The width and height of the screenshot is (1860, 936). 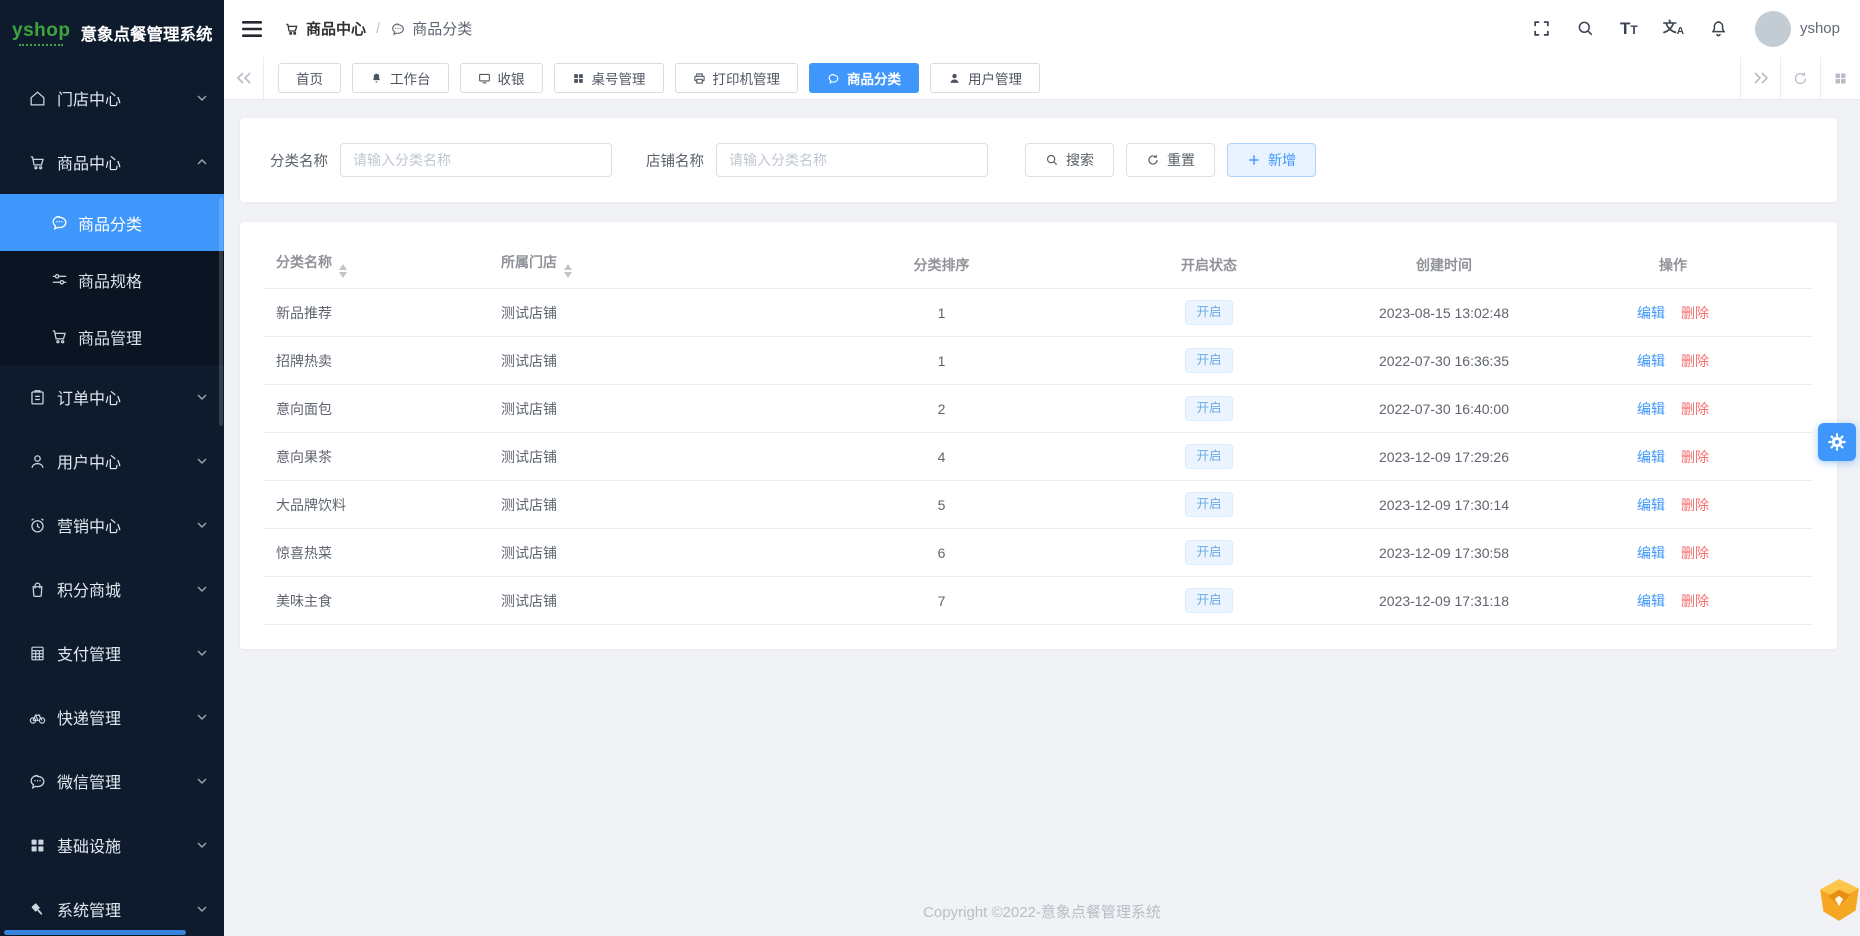 What do you see at coordinates (1038, 265) in the screenshot?
I see `table-header-row: 分类名称 所属门店 分类排序 开启状态 创建时间 操作` at bounding box center [1038, 265].